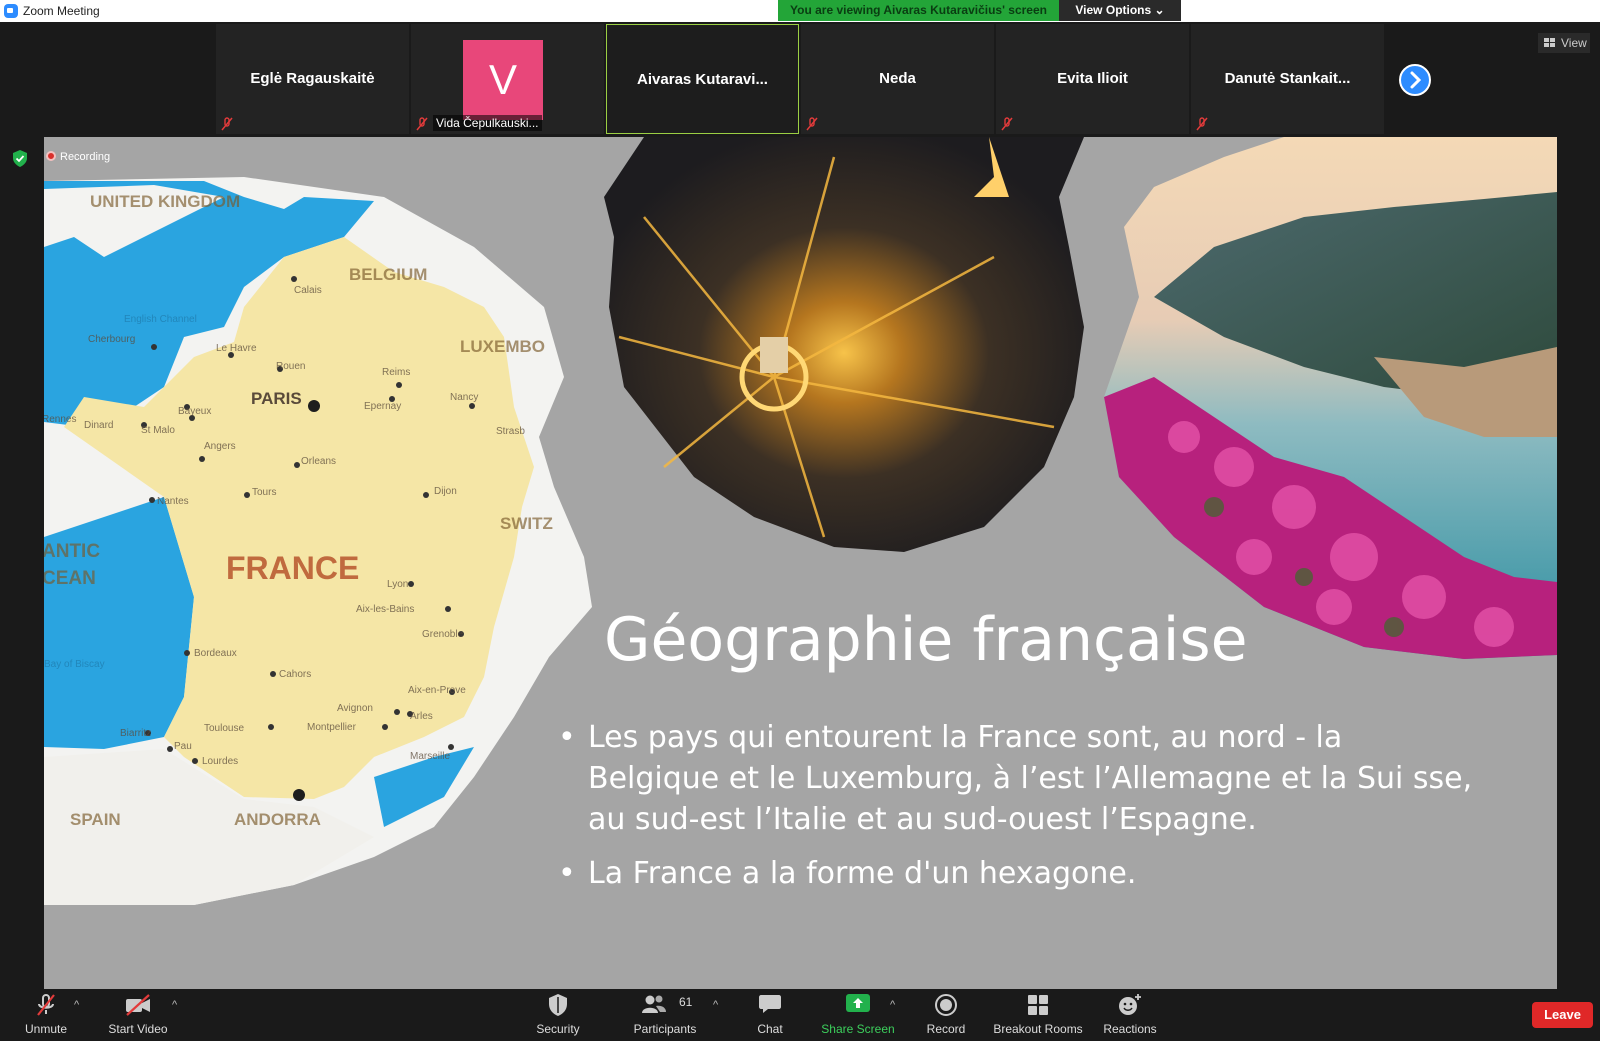 This screenshot has width=1600, height=1041. I want to click on reactions-label: Reactions, so click(1130, 1029).